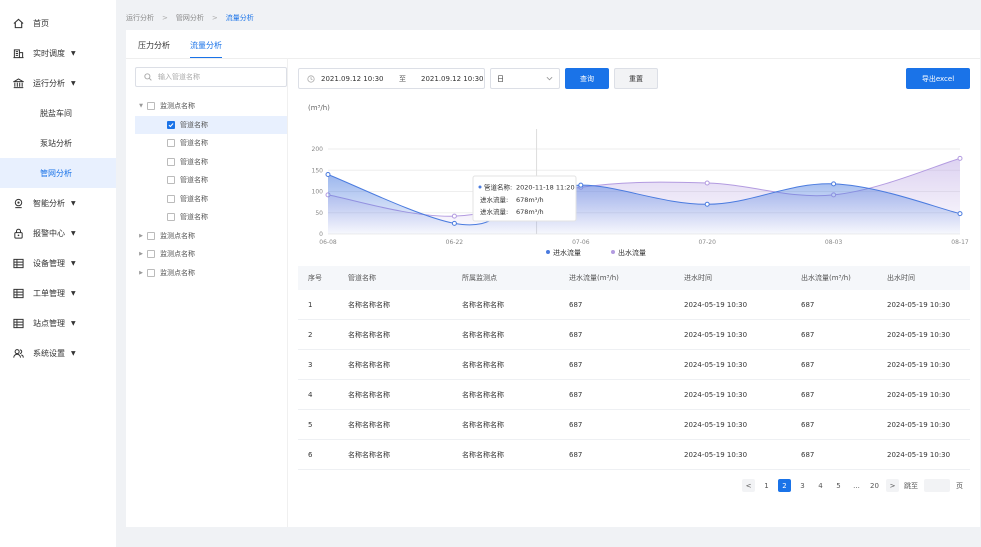 The height and width of the screenshot is (547, 981). I want to click on page-button: 1, so click(766, 485).